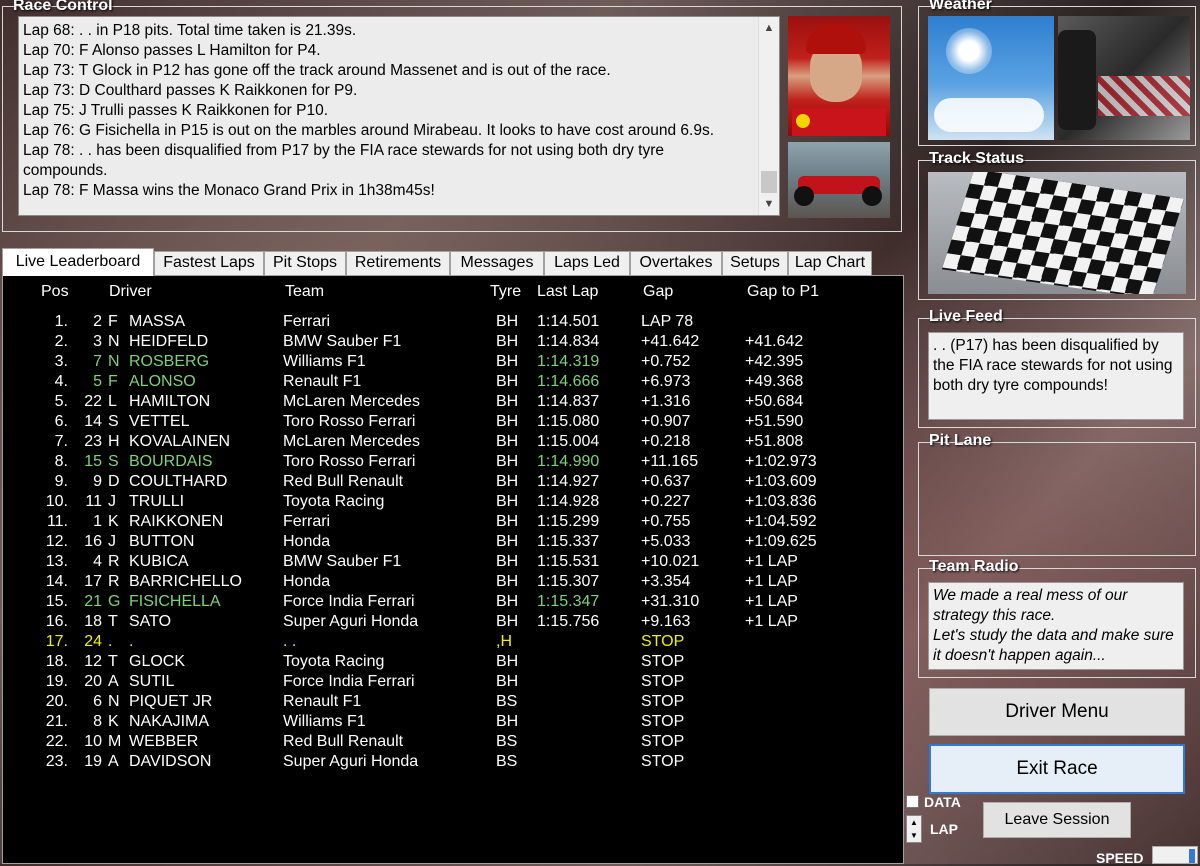 This screenshot has height=866, width=1200. What do you see at coordinates (977, 158) in the screenshot?
I see `track-status-title: Track Status` at bounding box center [977, 158].